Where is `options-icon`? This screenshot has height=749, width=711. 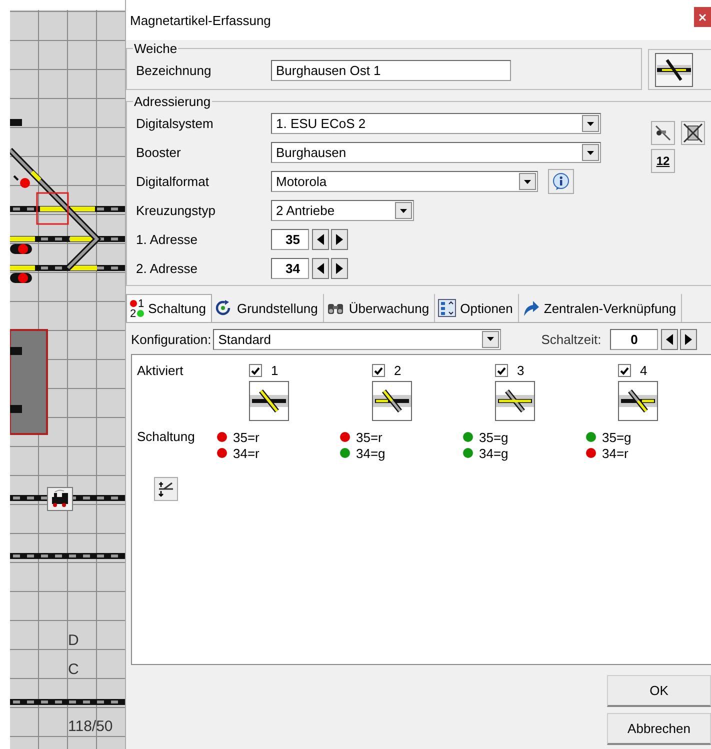
options-icon is located at coordinates (447, 308).